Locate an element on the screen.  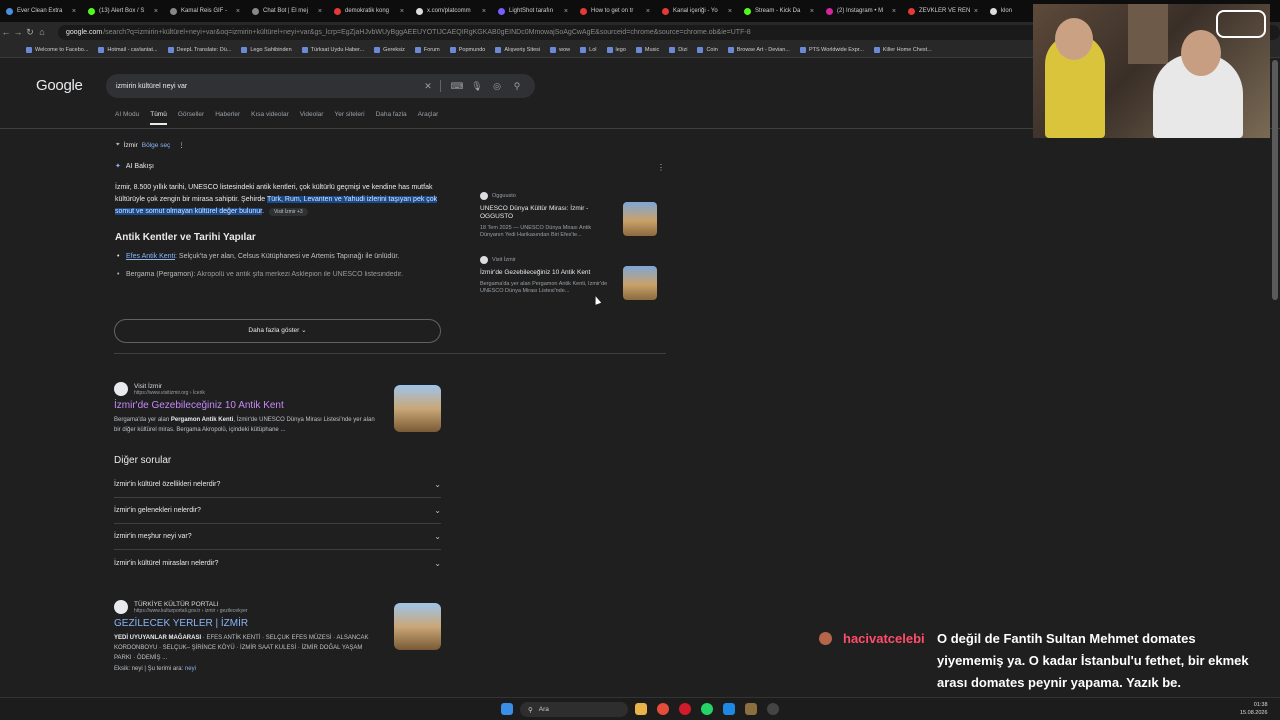
taskbar-search: ⚲ Ara is located at coordinates (574, 709).